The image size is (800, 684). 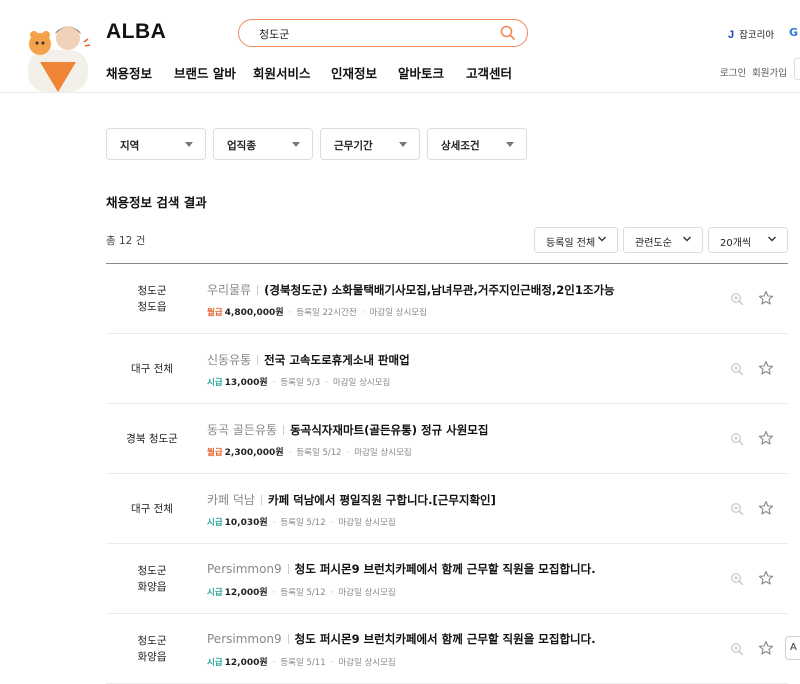 I want to click on filter-detail-conditions: 상세조건, so click(x=477, y=144).